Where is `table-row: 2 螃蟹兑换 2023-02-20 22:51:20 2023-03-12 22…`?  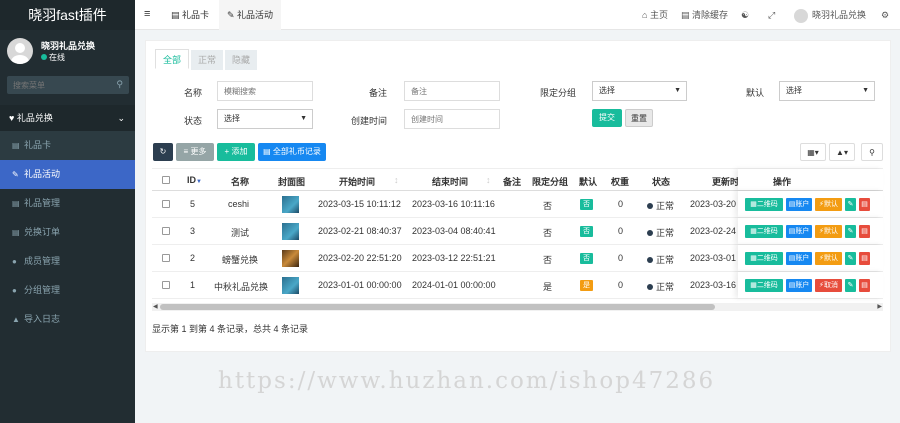 table-row: 2 螃蟹兑换 2023-02-20 22:51:20 2023-03-12 22… is located at coordinates (517, 258).